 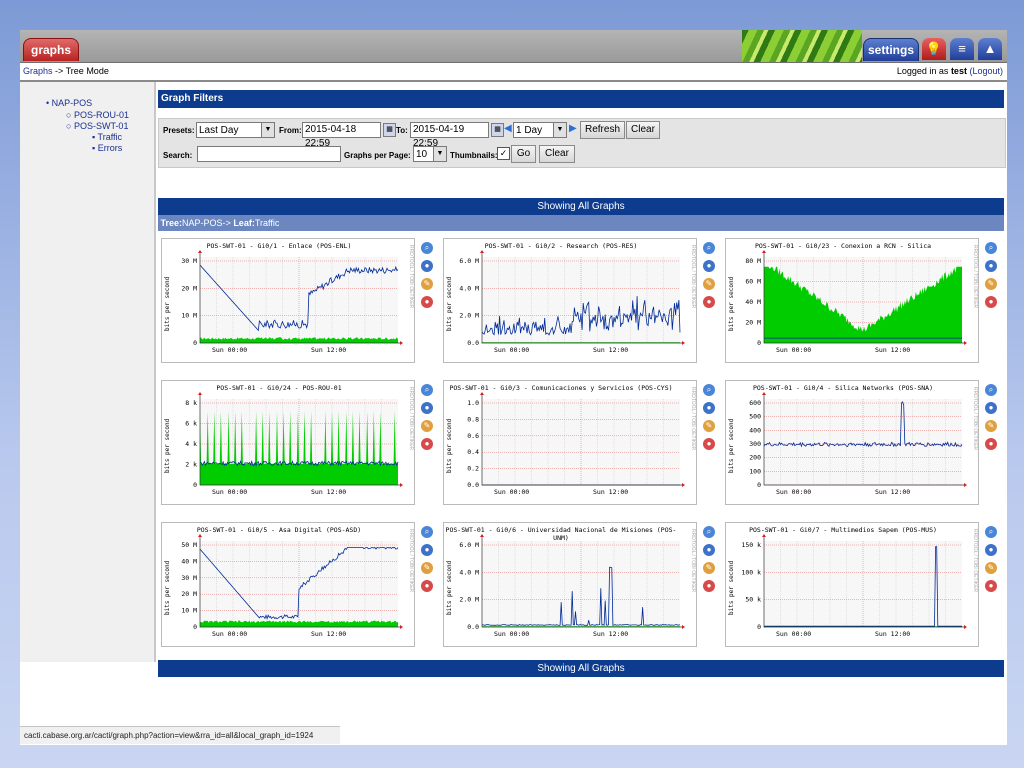 I want to click on clear-button: Clear, so click(x=643, y=130).